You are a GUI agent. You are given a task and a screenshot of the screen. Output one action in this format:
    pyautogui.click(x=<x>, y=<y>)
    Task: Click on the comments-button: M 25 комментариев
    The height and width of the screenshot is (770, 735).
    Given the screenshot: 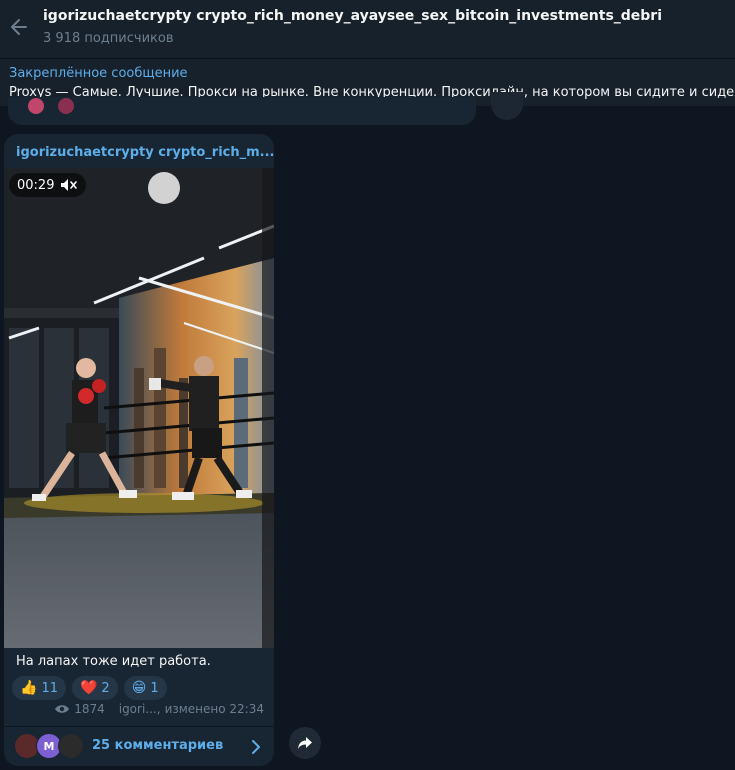 What is the action you would take?
    pyautogui.click(x=139, y=746)
    